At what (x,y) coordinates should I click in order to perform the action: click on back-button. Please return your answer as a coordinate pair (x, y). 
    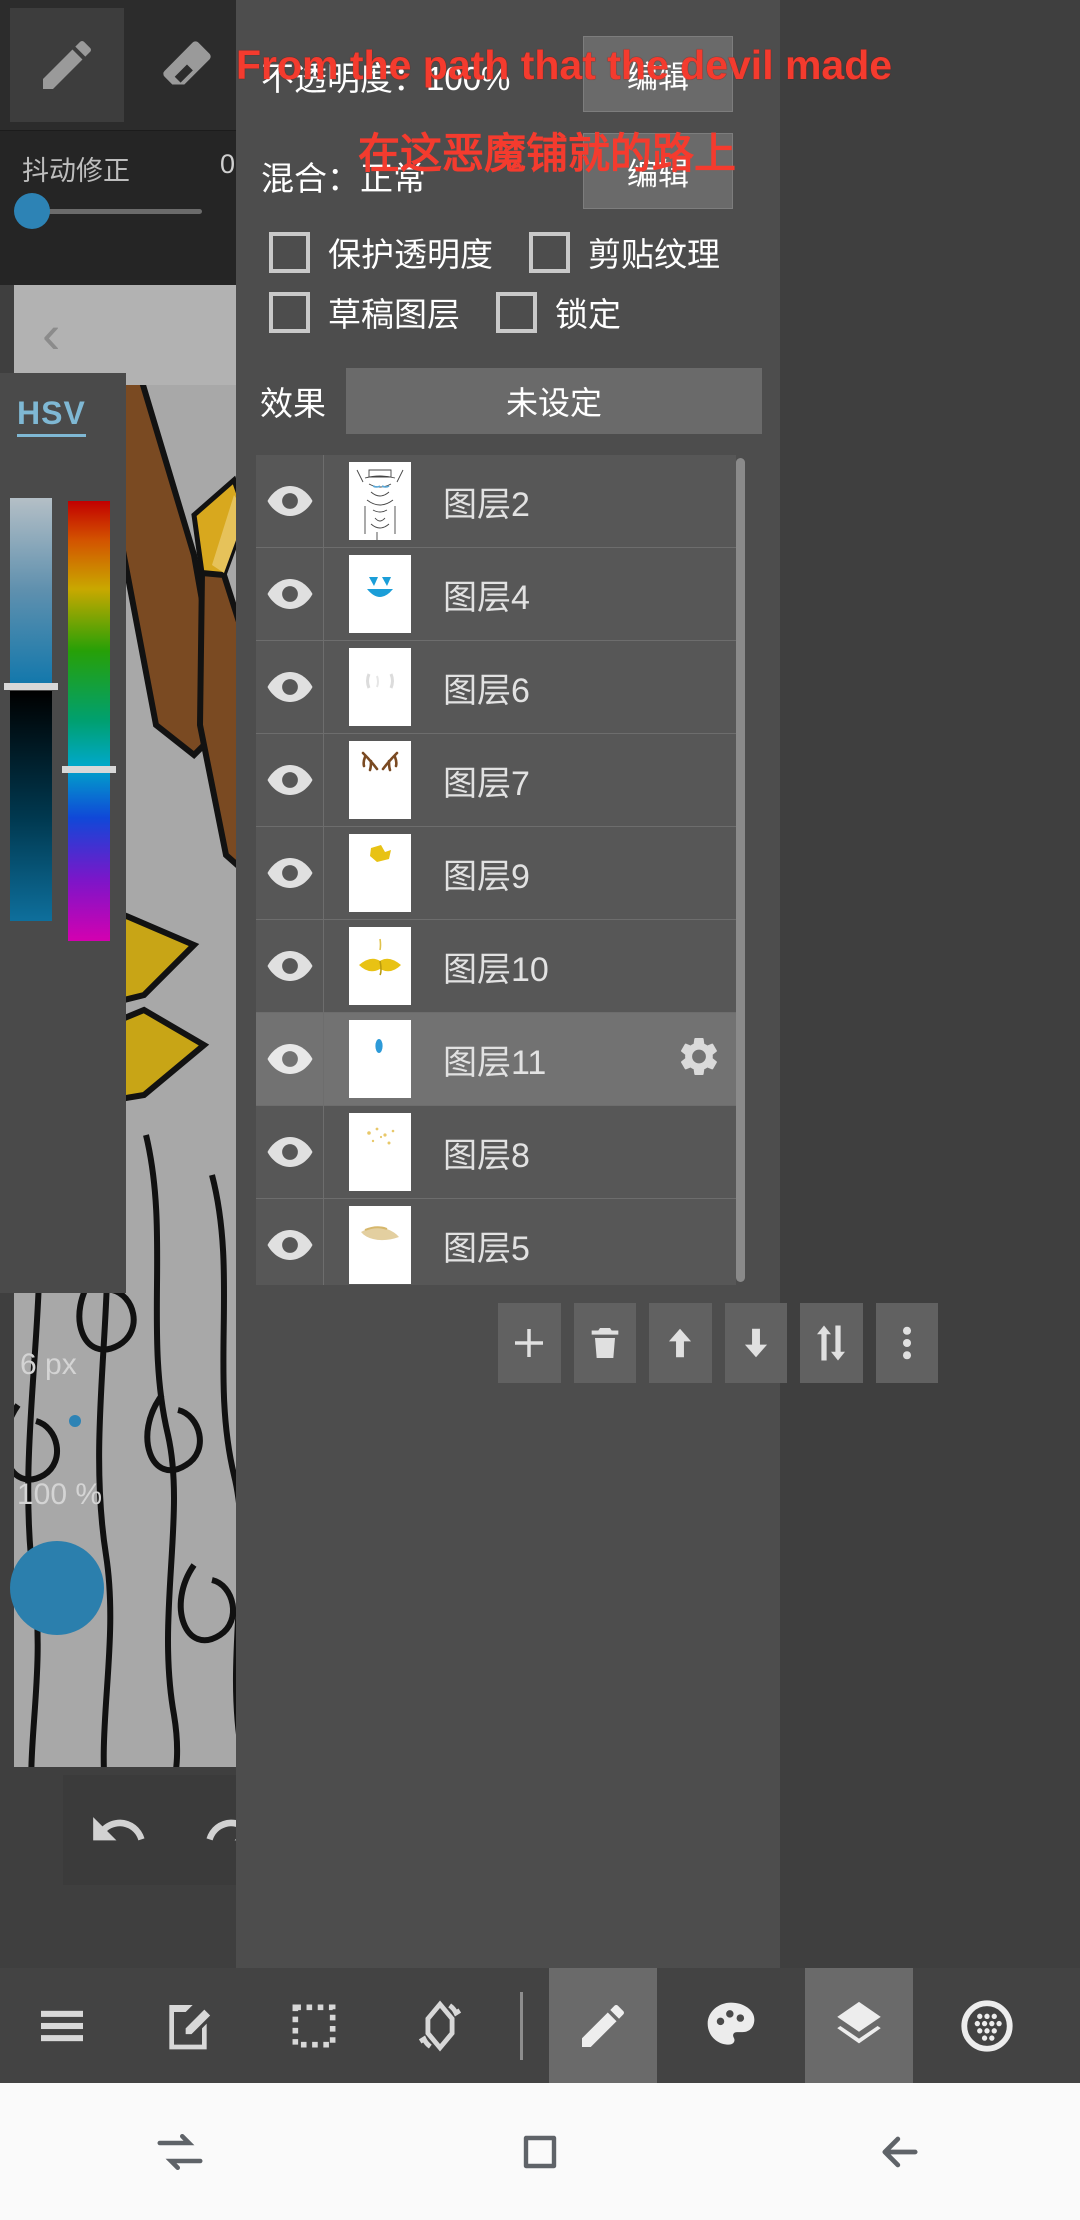
    Looking at the image, I should click on (900, 2152).